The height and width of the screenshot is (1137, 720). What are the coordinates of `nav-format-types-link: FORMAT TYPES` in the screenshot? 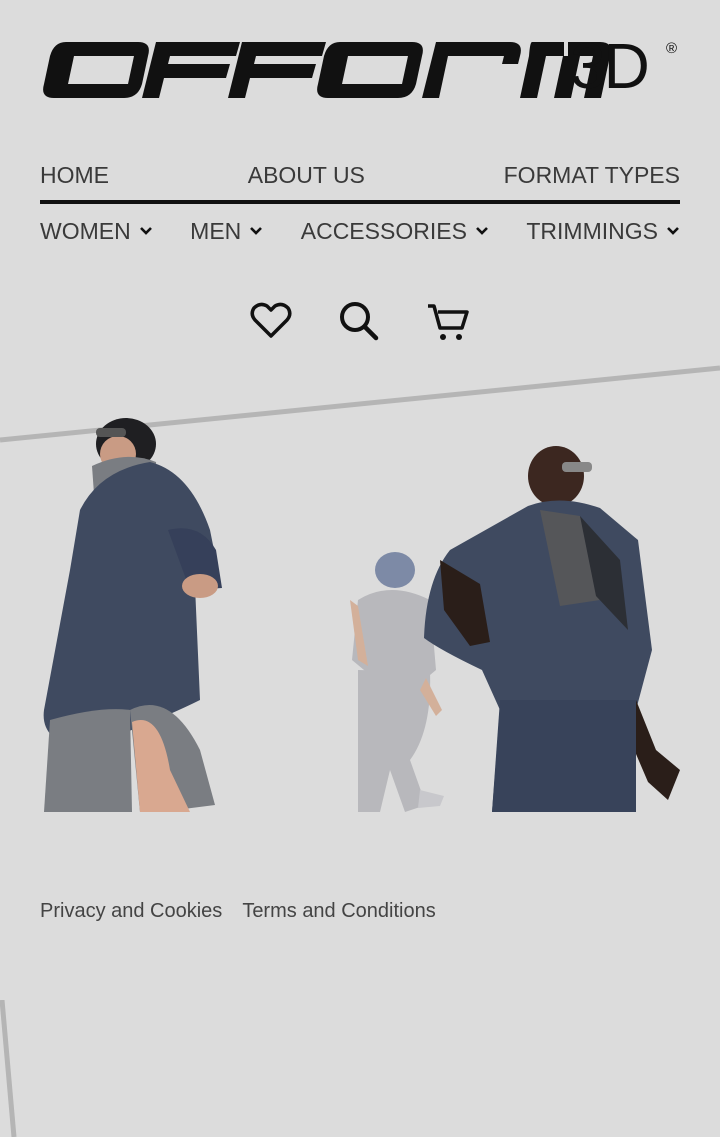 It's located at (592, 175).